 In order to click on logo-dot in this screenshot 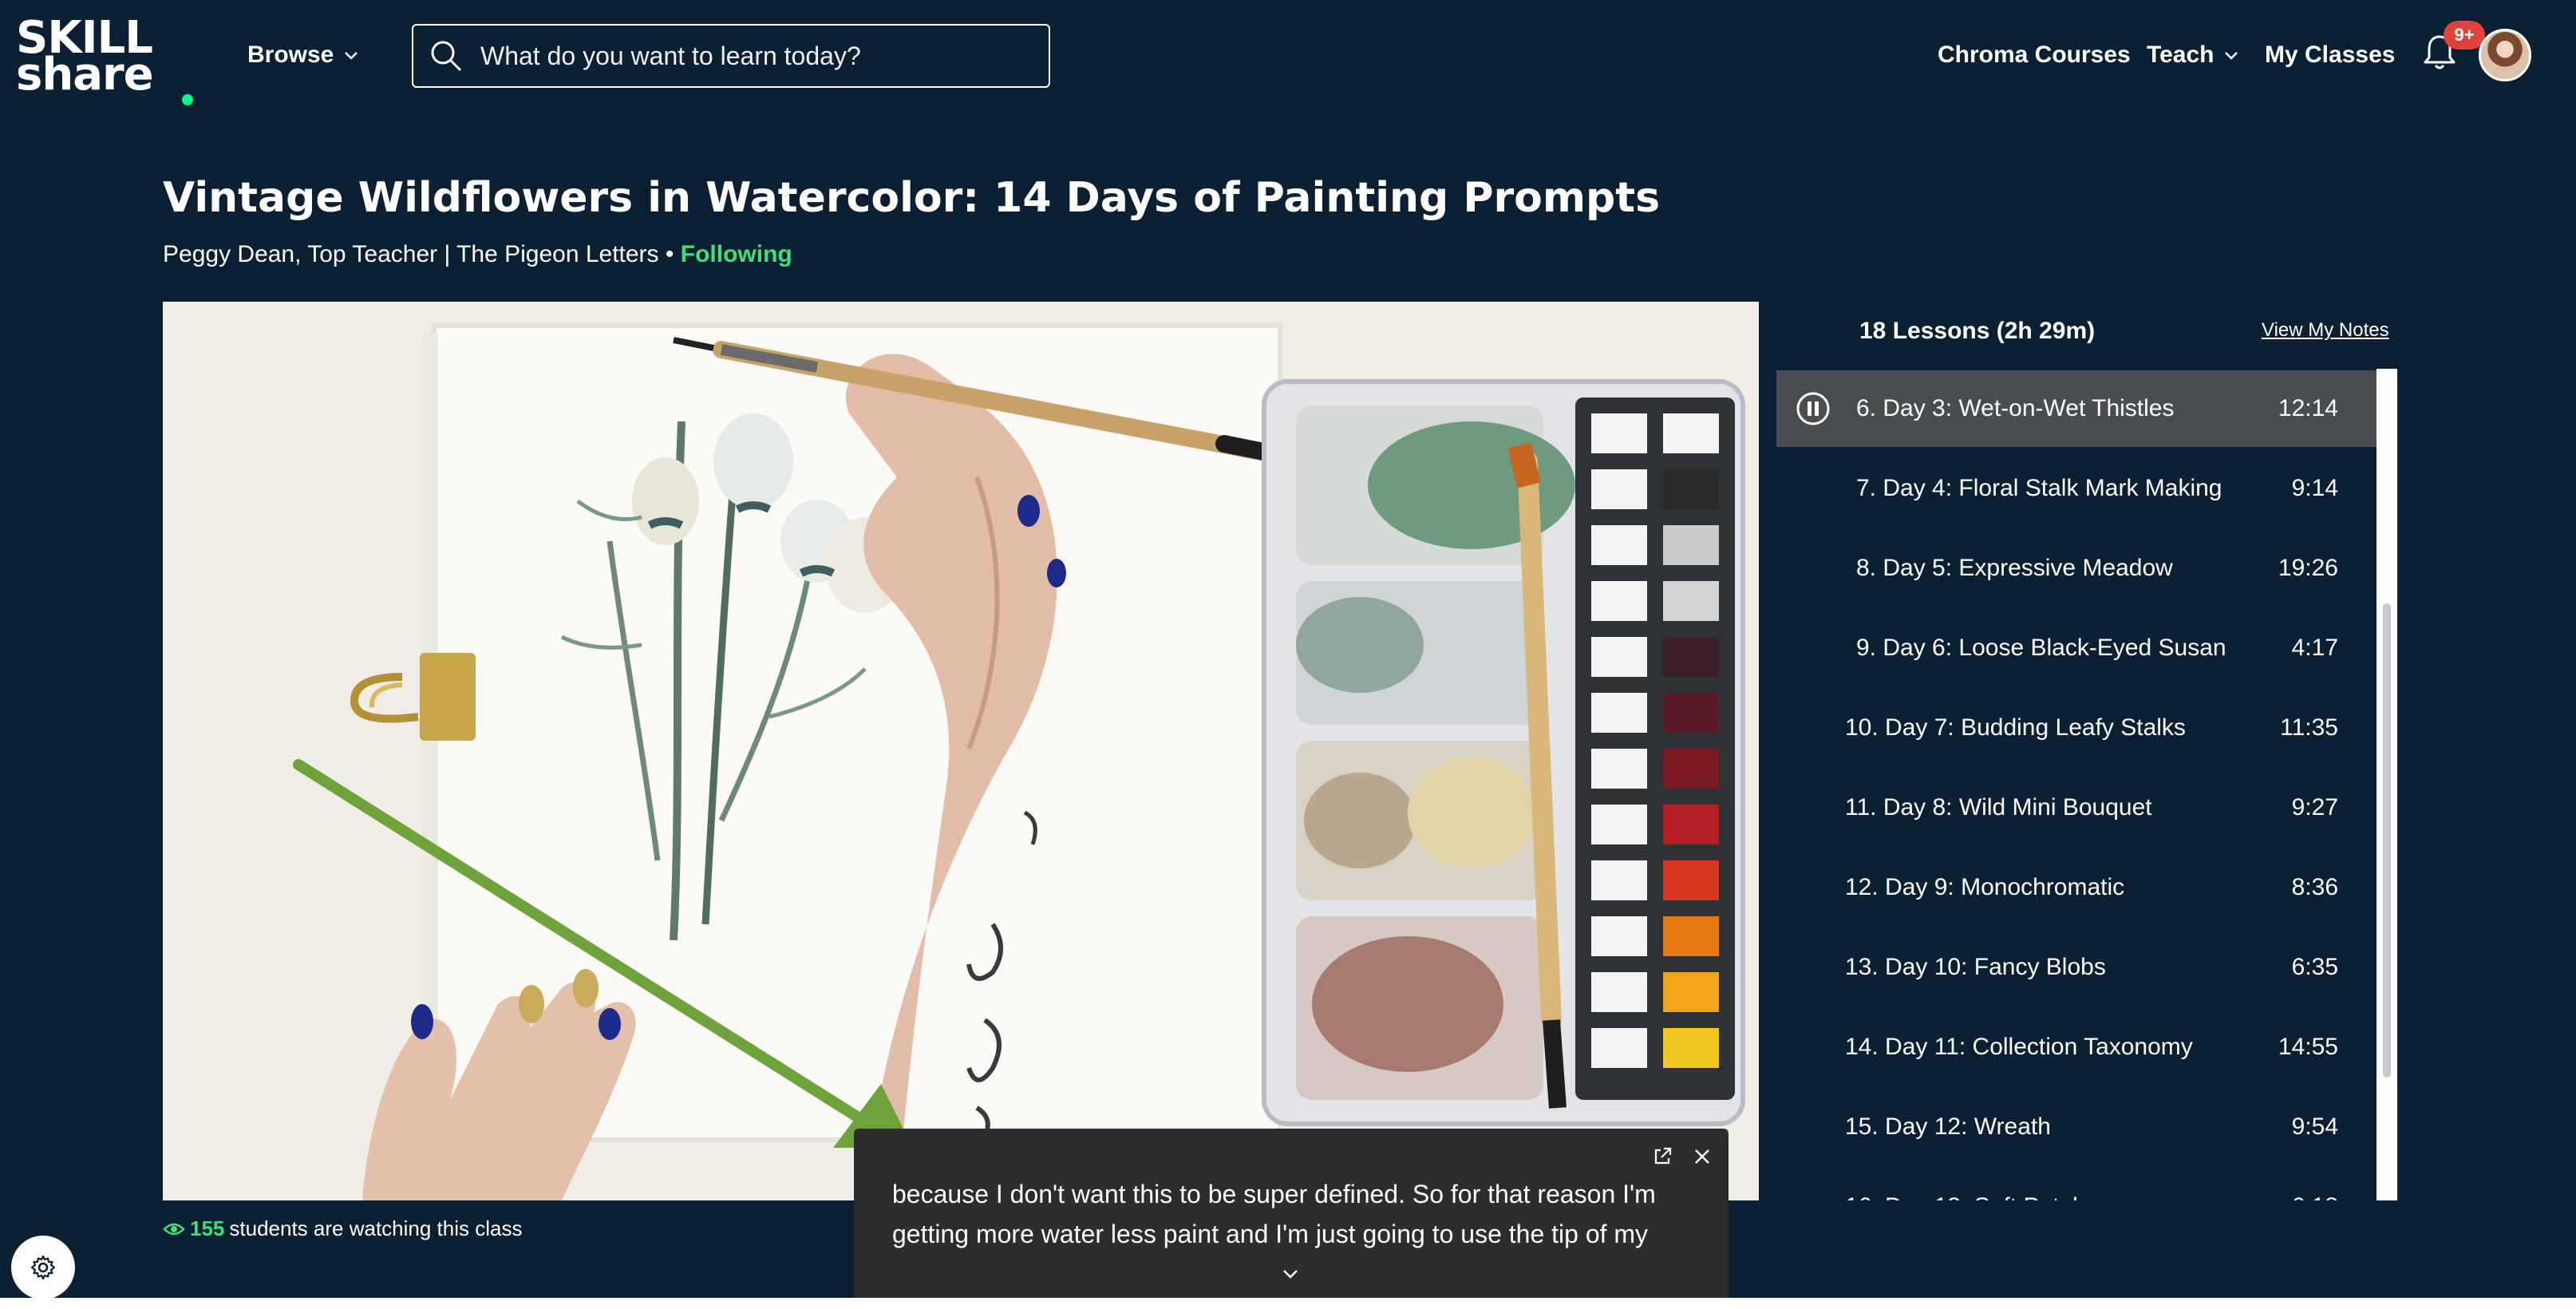, I will do `click(187, 100)`.